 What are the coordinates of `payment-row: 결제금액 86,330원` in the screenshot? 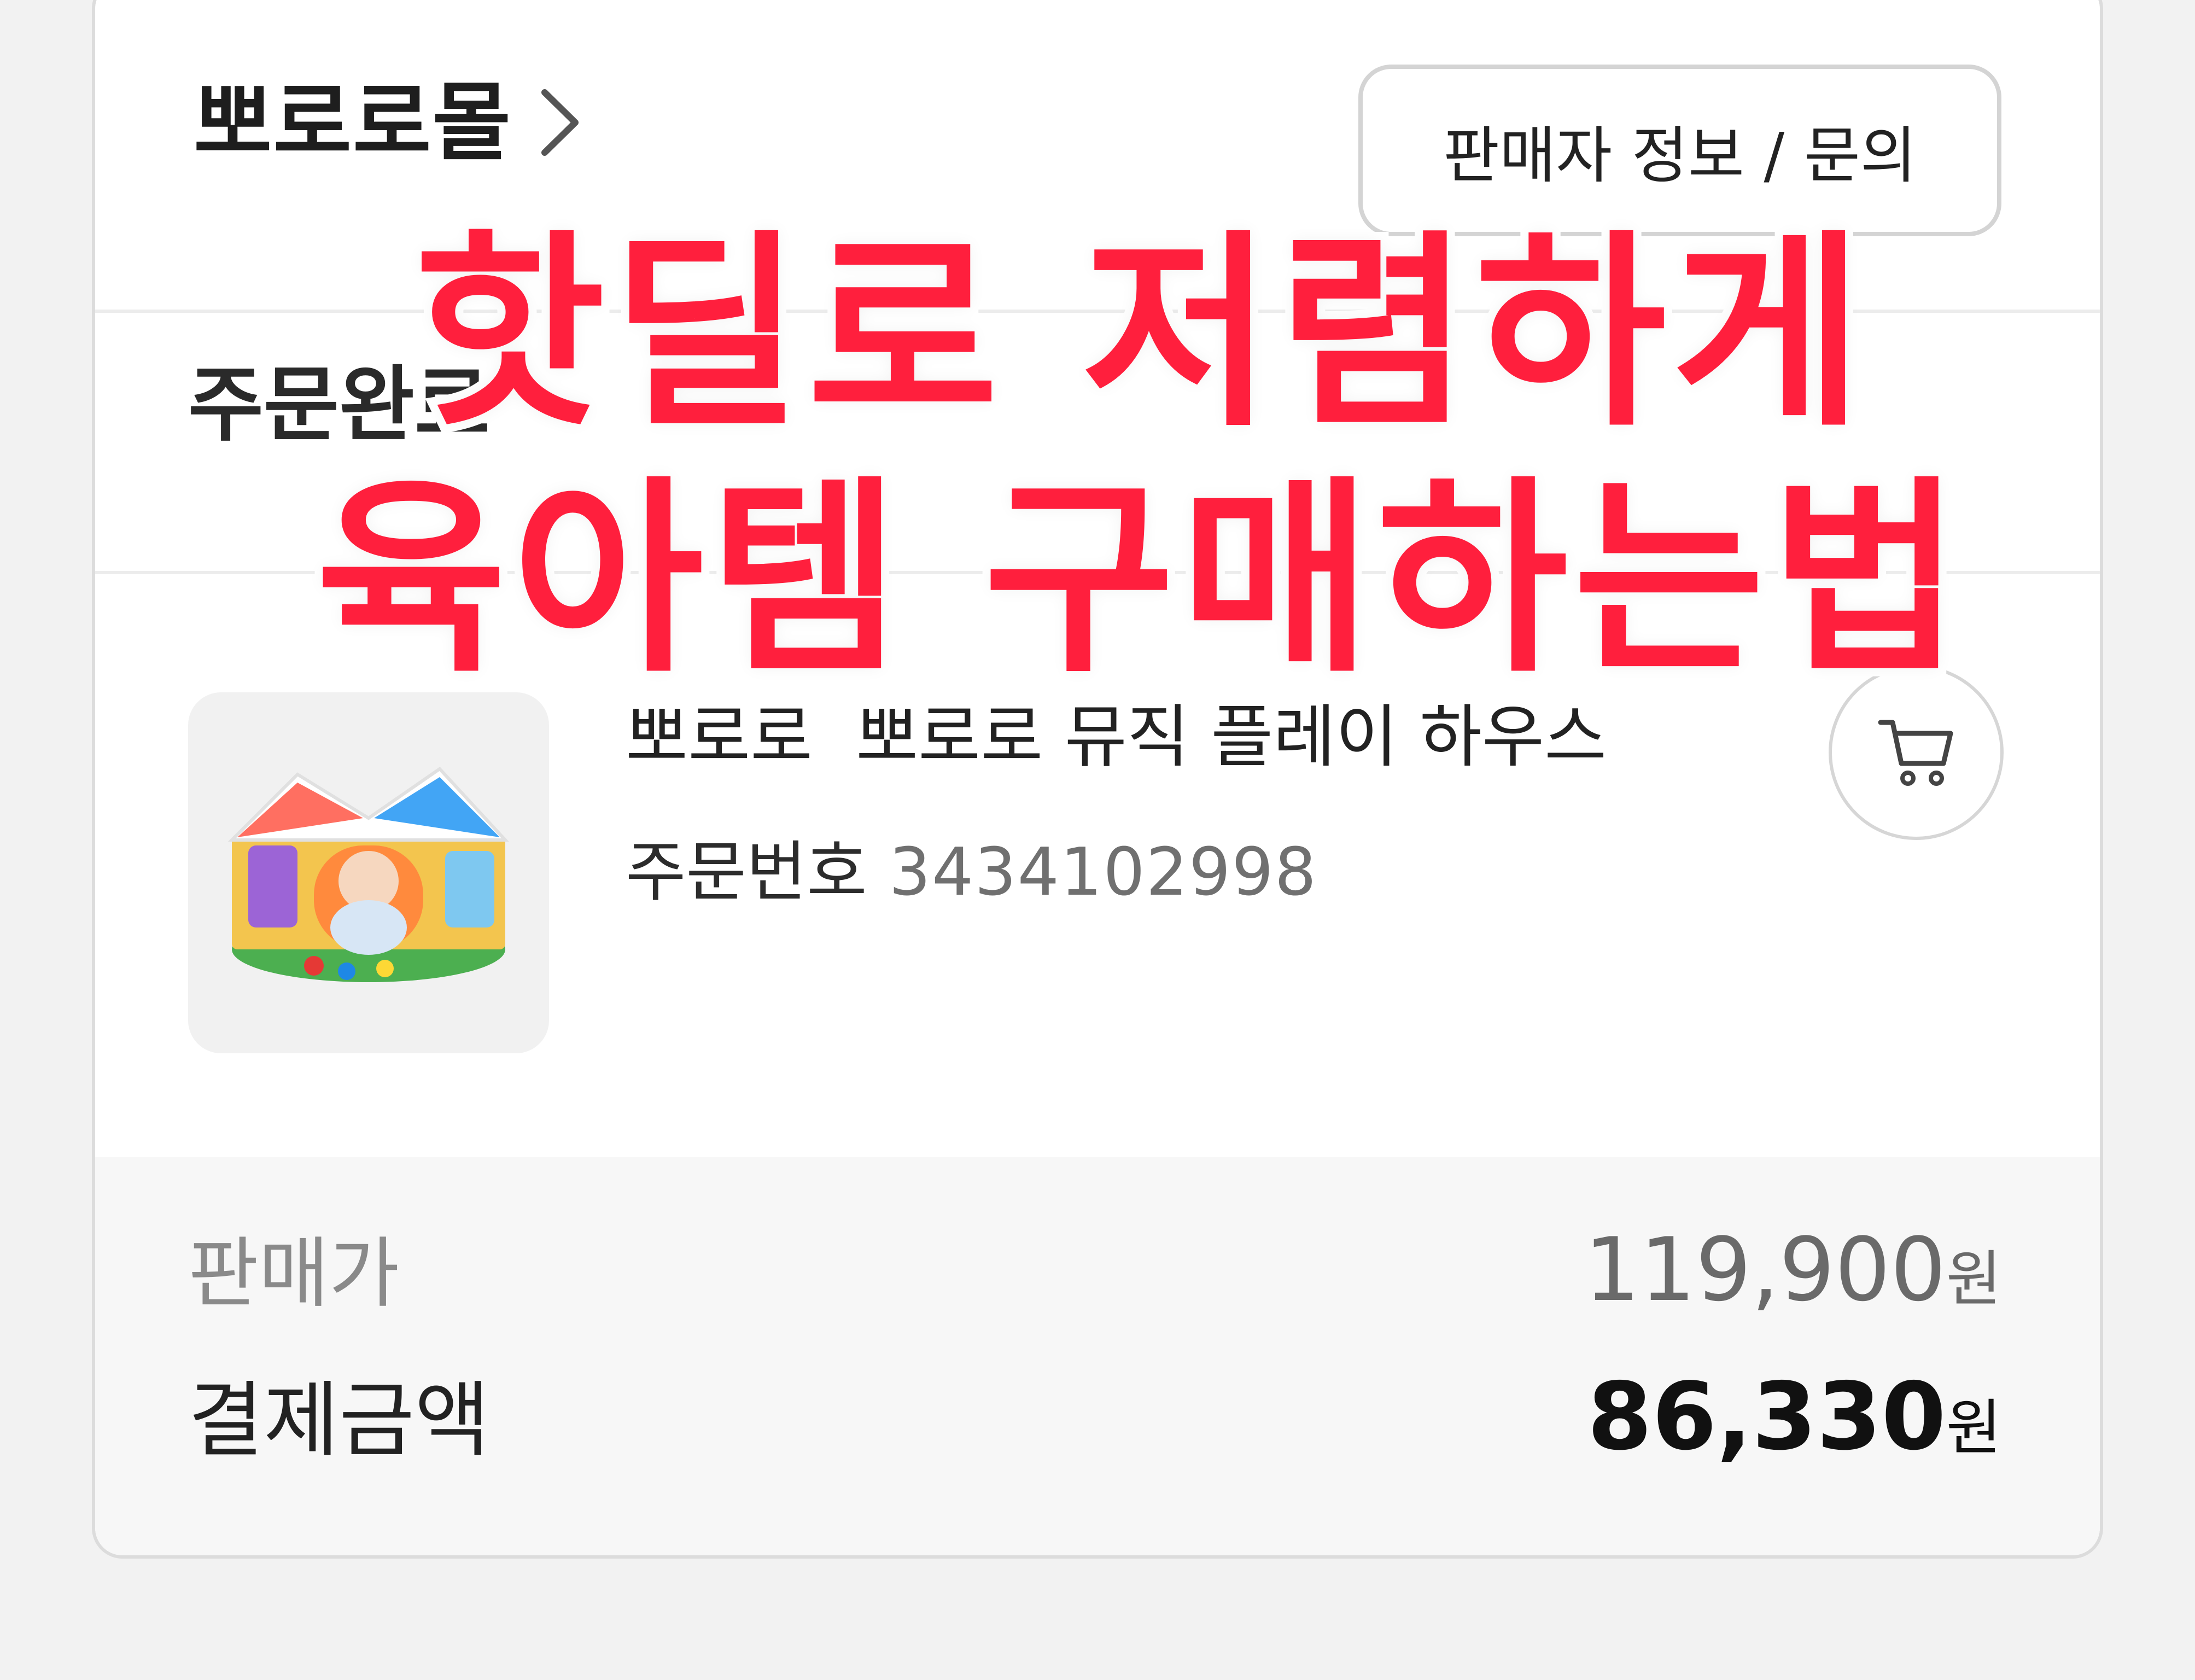 It's located at (1094, 1413).